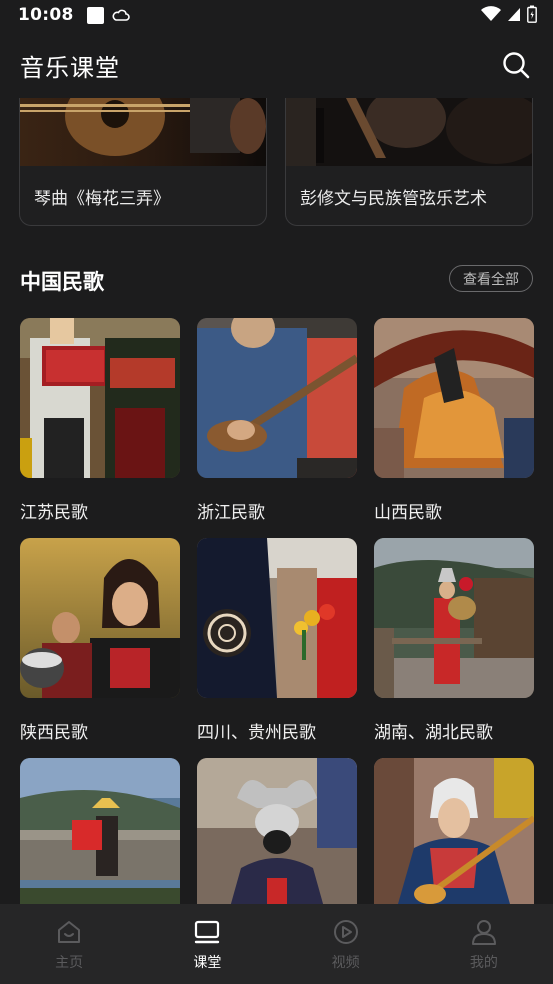  Describe the element at coordinates (514, 14) in the screenshot. I see `signal-icon` at that location.